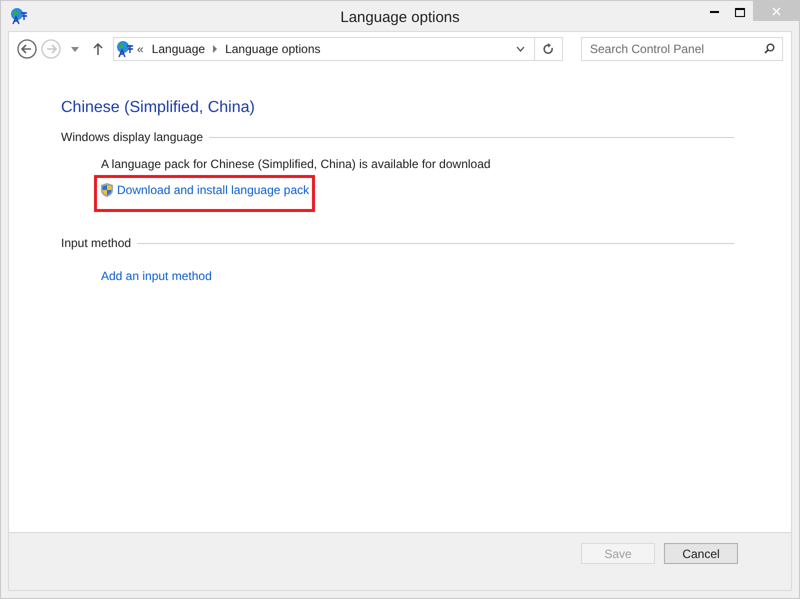 This screenshot has width=800, height=599. What do you see at coordinates (205, 190) in the screenshot?
I see `link: Download and install language pack` at bounding box center [205, 190].